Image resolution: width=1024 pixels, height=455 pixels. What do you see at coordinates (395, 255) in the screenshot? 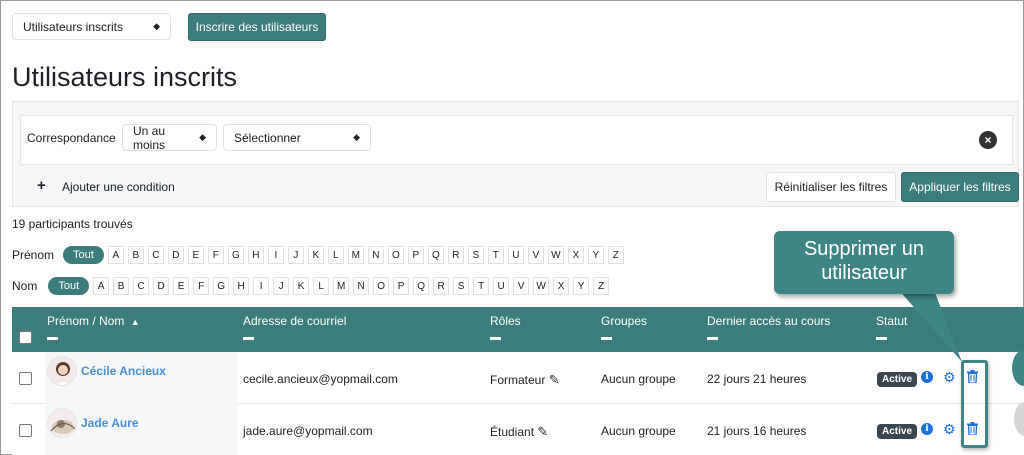
I see `firstname-initial-letter-o: O` at bounding box center [395, 255].